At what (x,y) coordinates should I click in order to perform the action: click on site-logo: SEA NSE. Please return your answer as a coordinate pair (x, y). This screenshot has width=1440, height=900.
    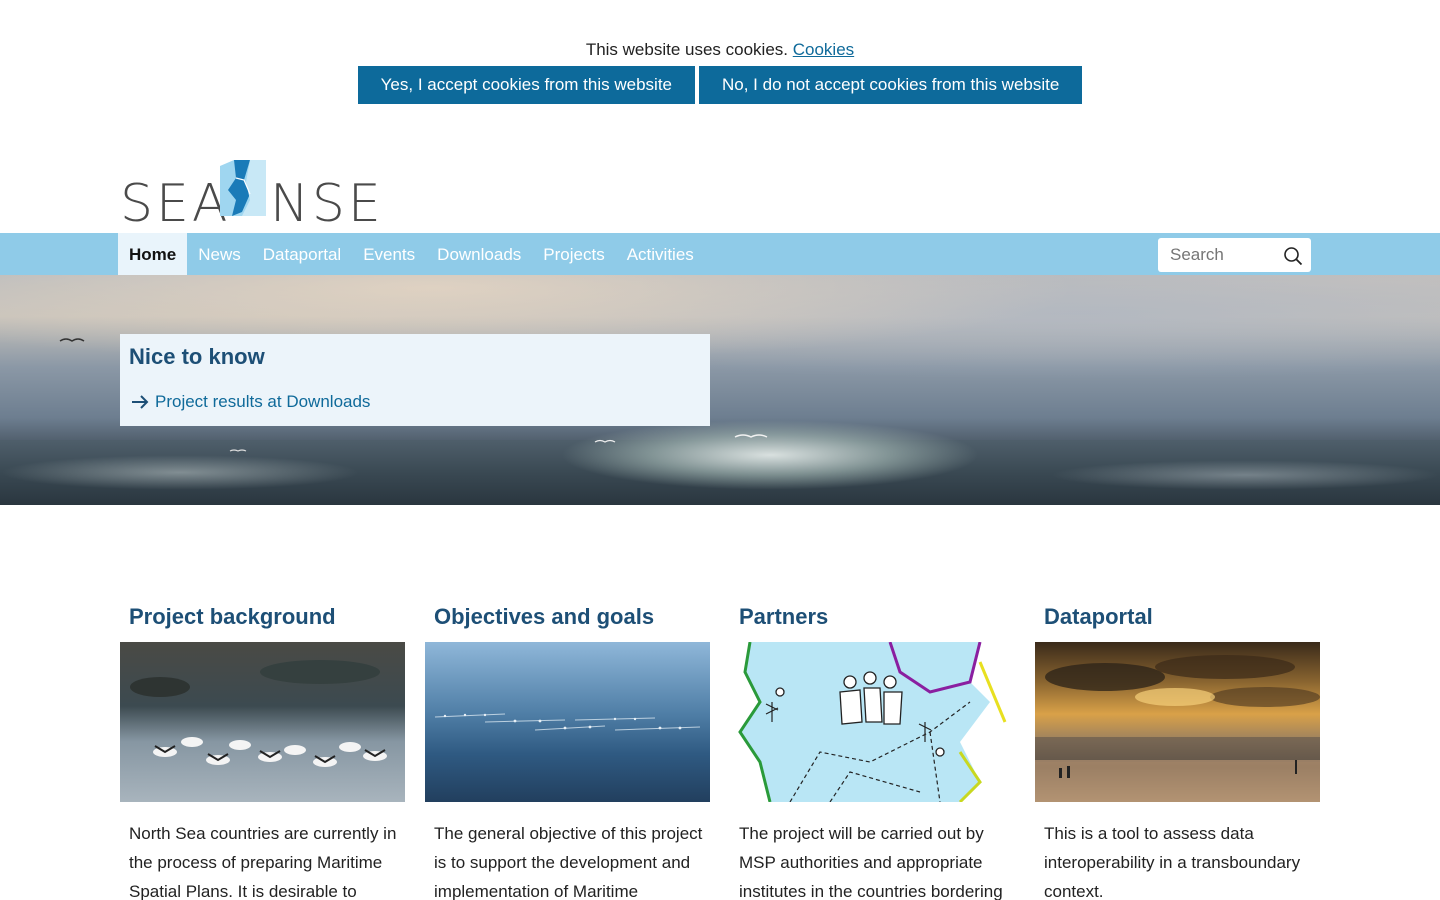
    Looking at the image, I should click on (250, 197).